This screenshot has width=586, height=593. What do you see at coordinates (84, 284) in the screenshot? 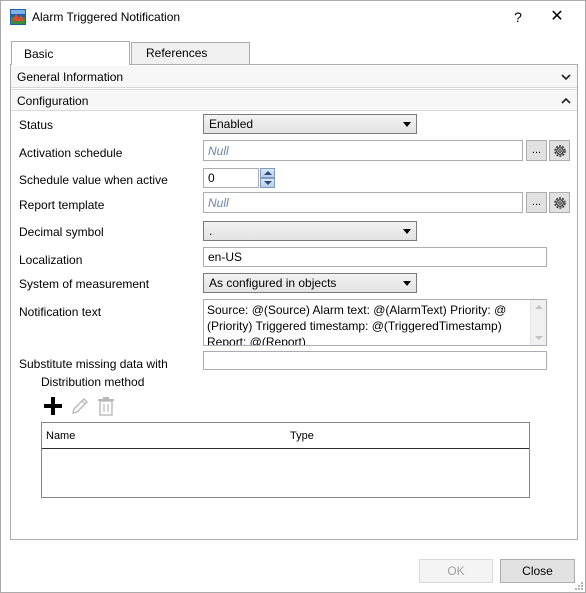
I see `system-of-measurement-label: System of measurement` at bounding box center [84, 284].